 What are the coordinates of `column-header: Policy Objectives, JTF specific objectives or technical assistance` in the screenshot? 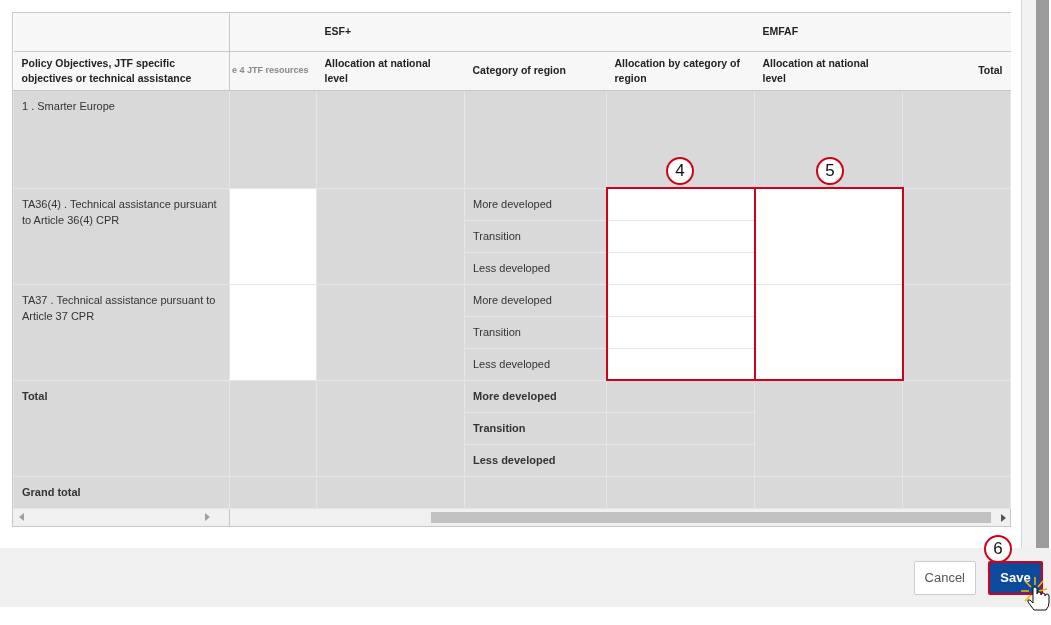 It's located at (121, 70).